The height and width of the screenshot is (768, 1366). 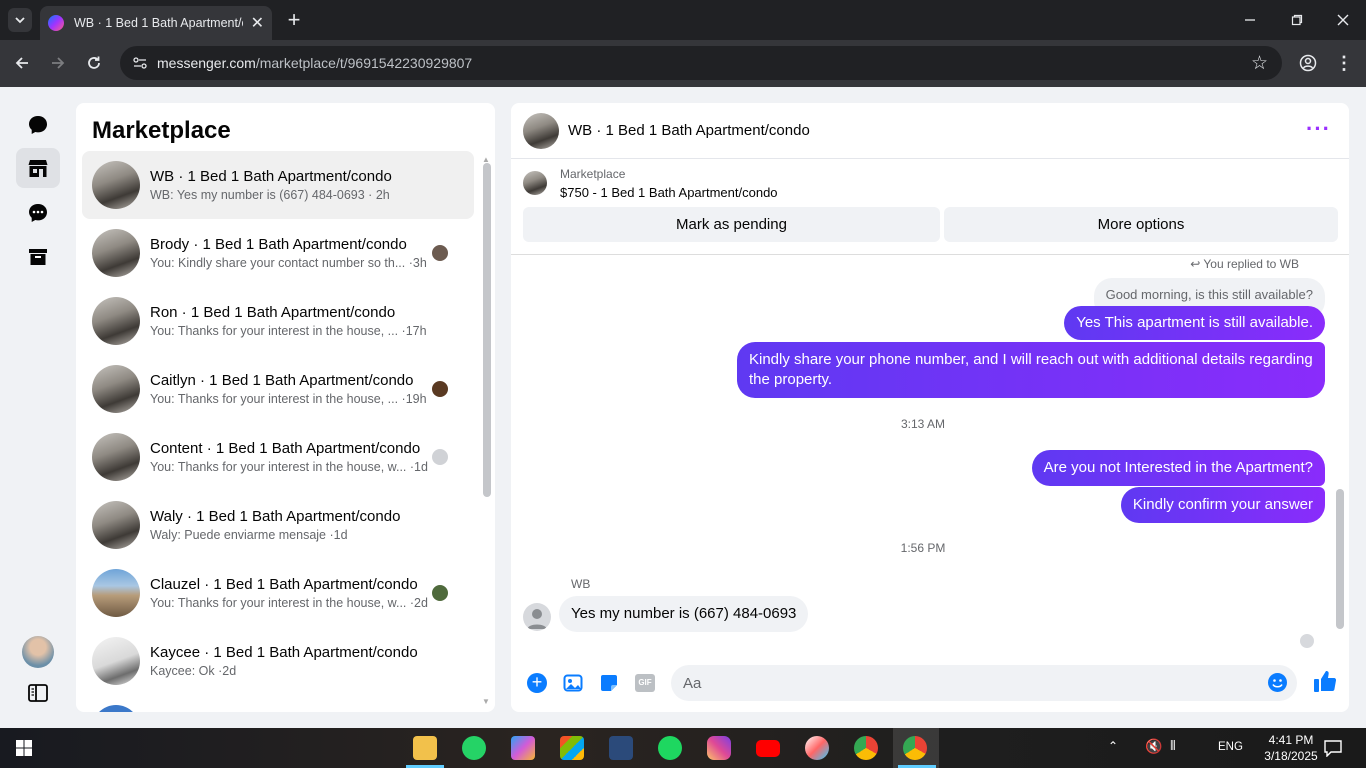 I want to click on url-path: /marketplace/t/9691542230929807, so click(x=364, y=63).